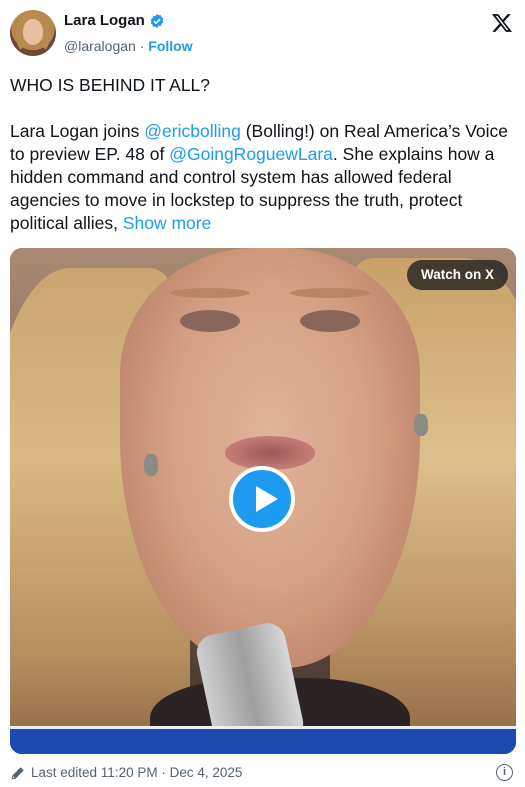  I want to click on mention-ericbolling: @ericbolling, so click(192, 131).